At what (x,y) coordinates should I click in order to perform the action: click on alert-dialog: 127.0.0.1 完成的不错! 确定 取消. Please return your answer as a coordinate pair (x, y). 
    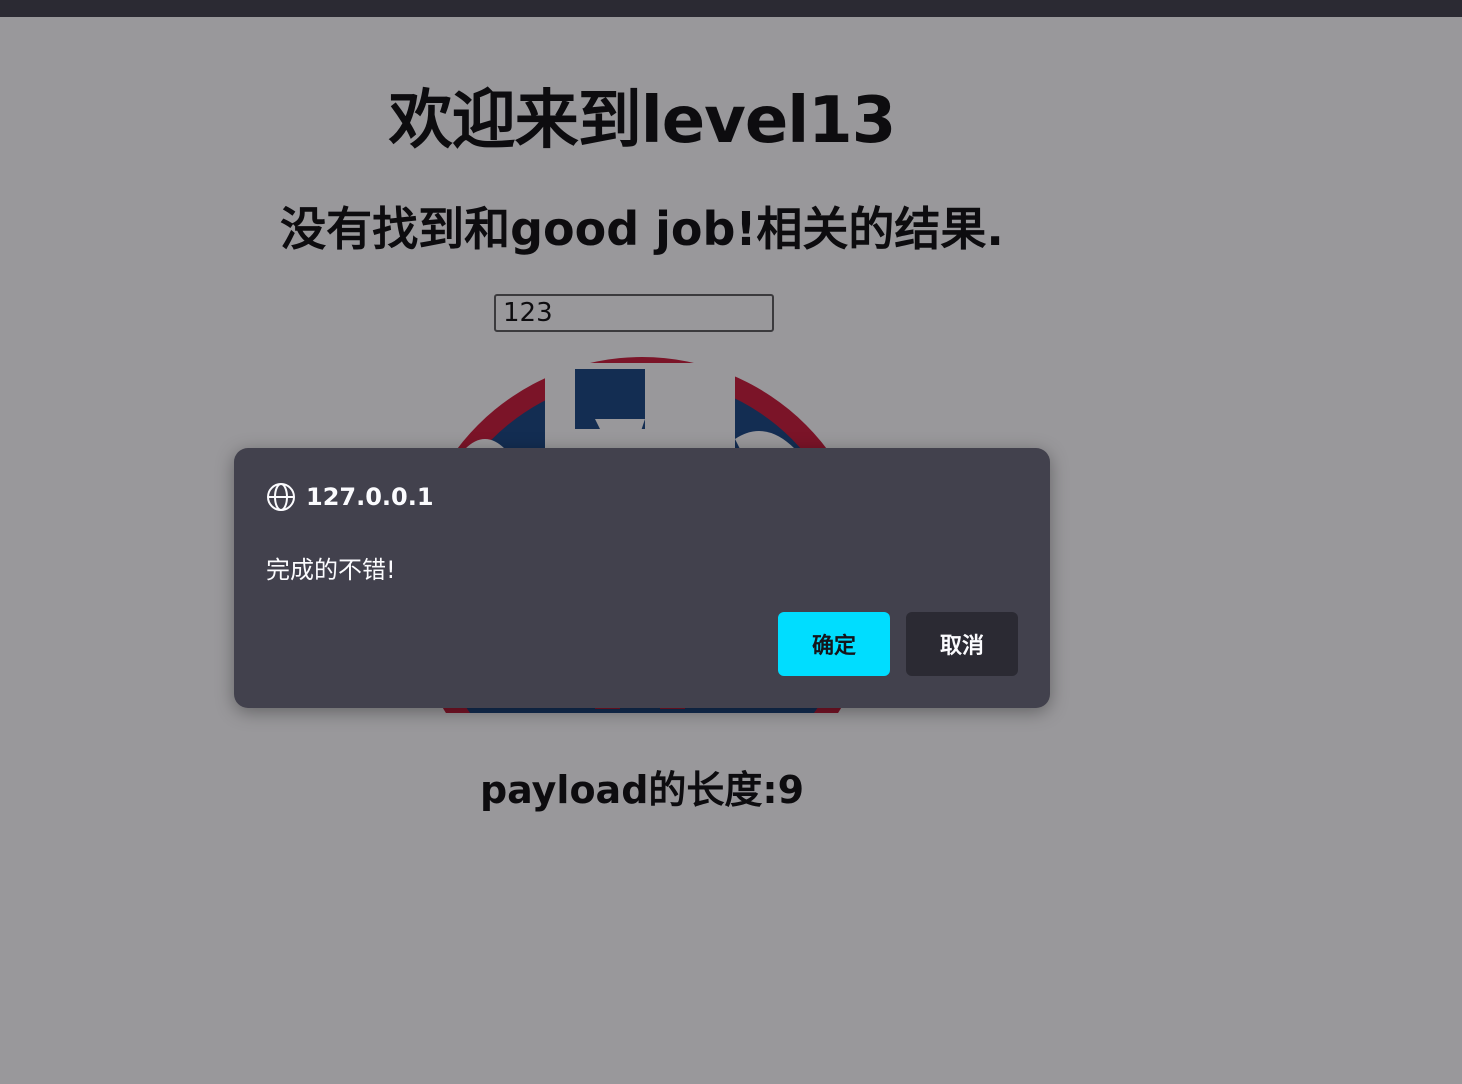
    Looking at the image, I should click on (642, 578).